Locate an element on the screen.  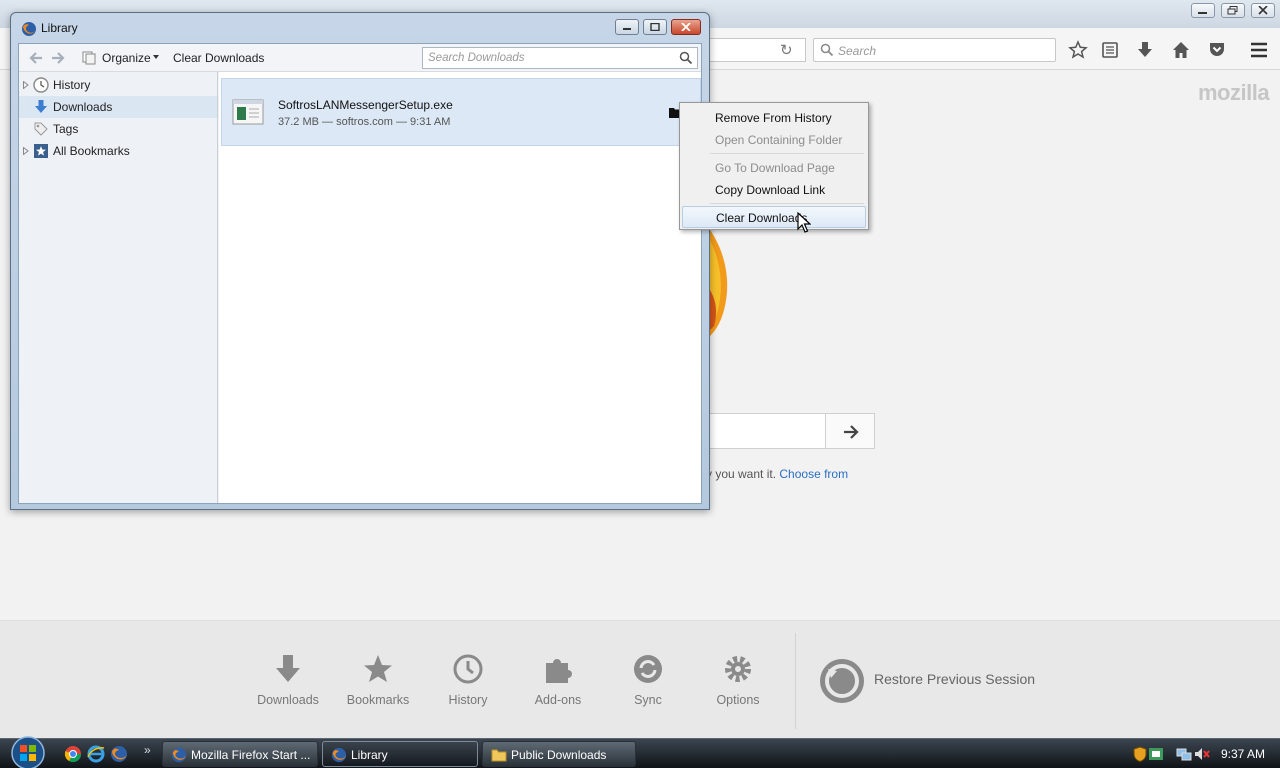
search-icon is located at coordinates (686, 58).